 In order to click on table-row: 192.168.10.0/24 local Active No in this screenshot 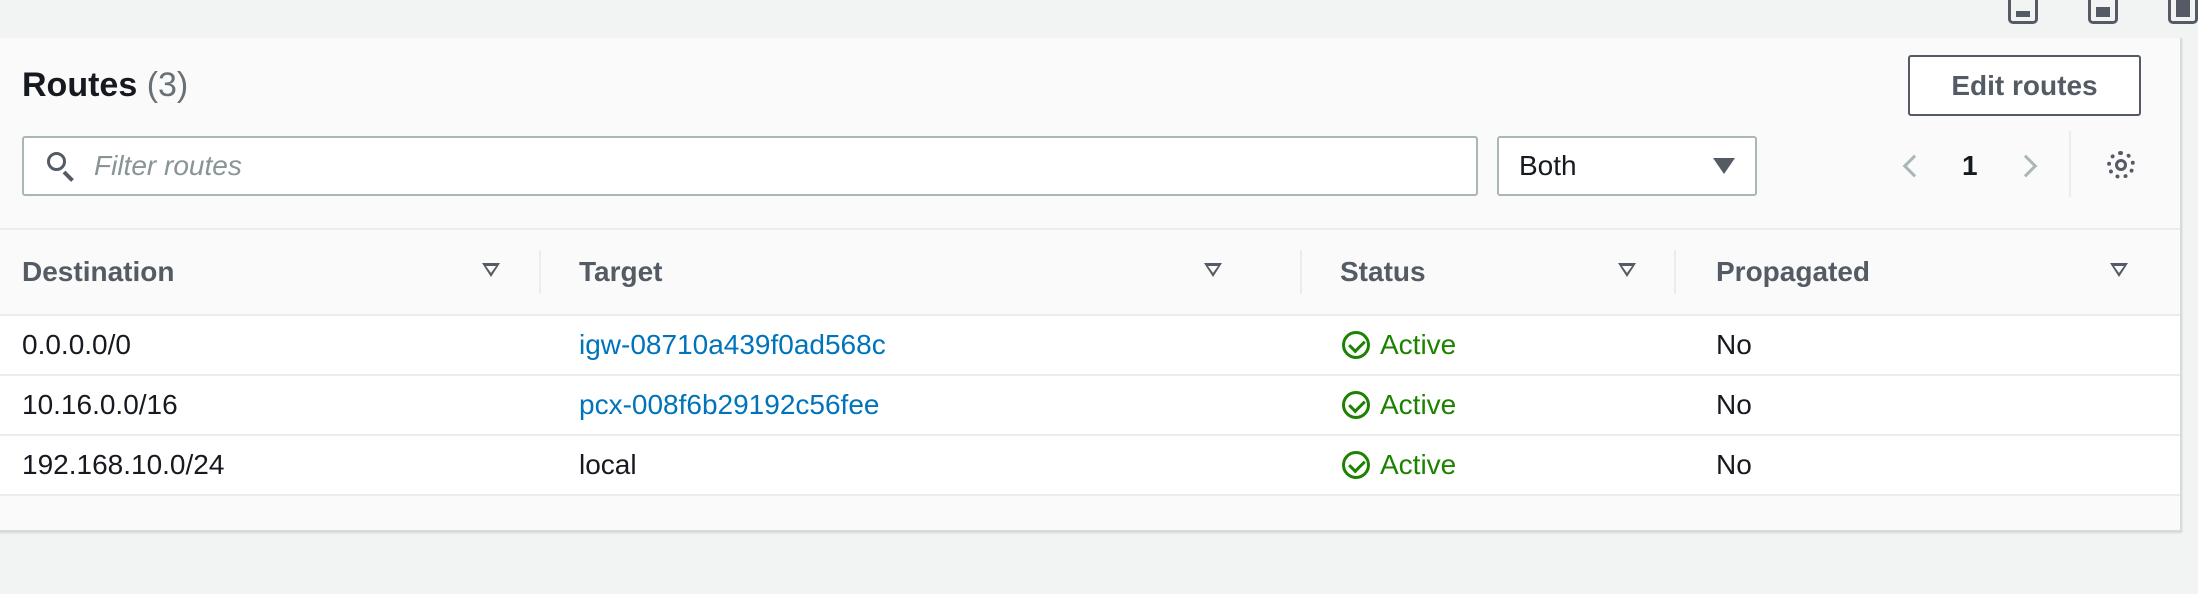, I will do `click(1090, 466)`.